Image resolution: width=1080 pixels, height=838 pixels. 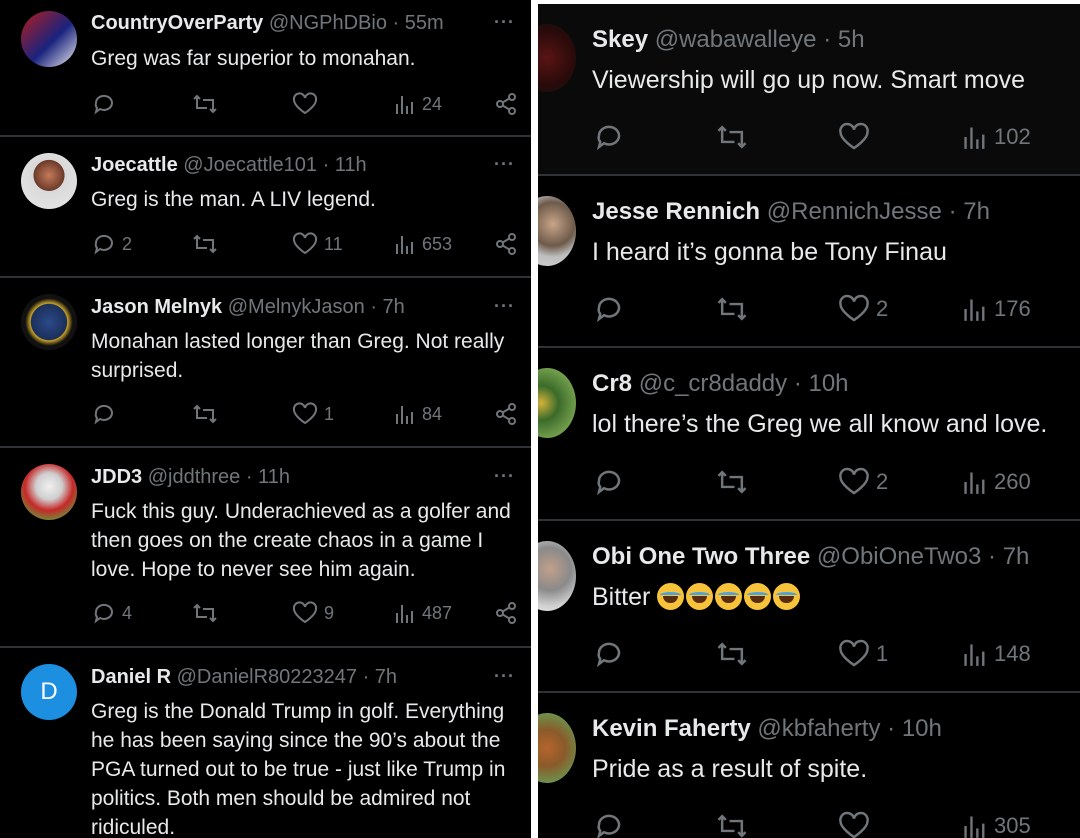 I want to click on action-bar: 1 84, so click(x=265, y=415).